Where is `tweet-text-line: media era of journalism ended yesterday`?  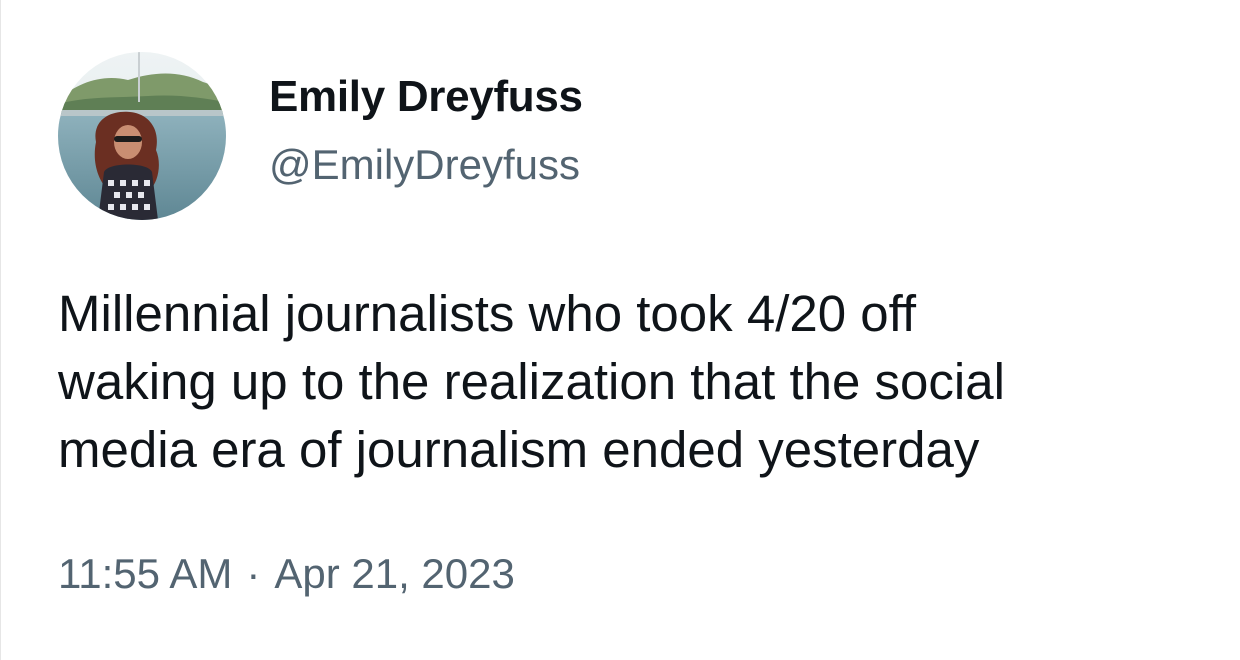 tweet-text-line: media era of journalism ended yesterday is located at coordinates (519, 449).